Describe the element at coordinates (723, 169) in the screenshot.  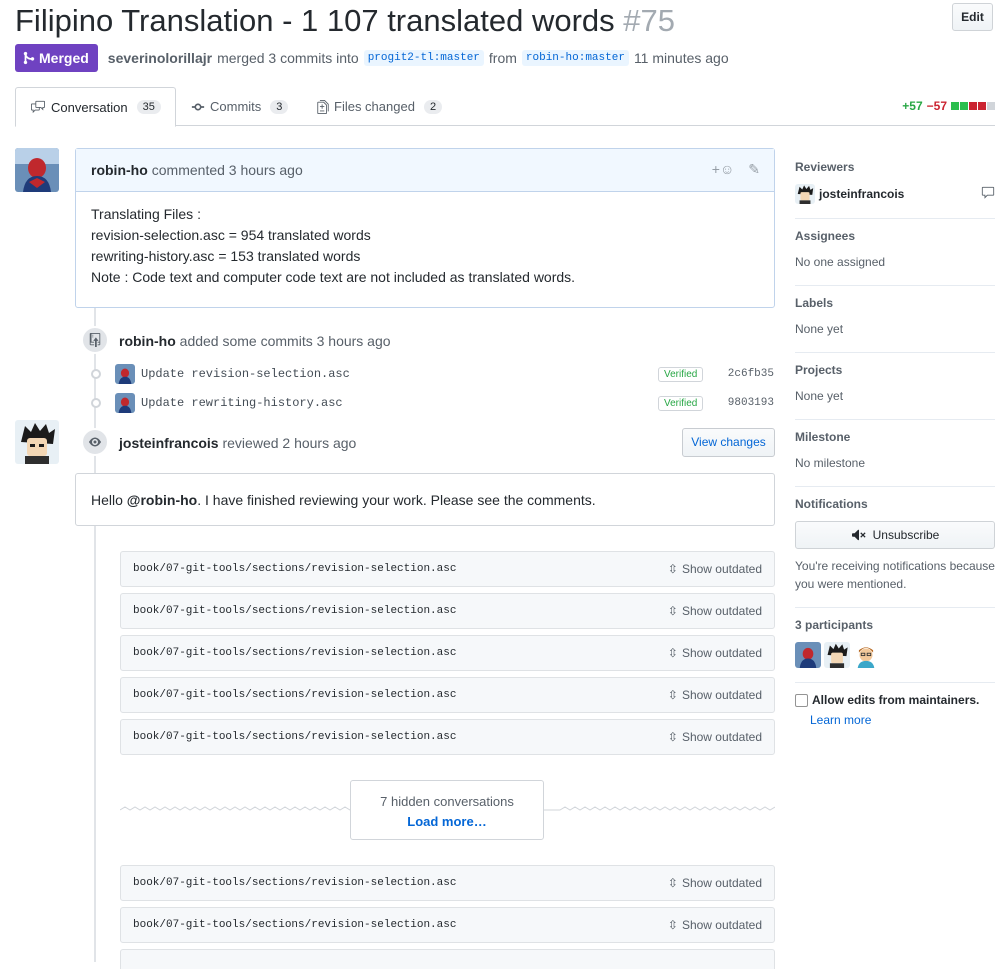
I see `add-reaction-icon: +☺` at that location.